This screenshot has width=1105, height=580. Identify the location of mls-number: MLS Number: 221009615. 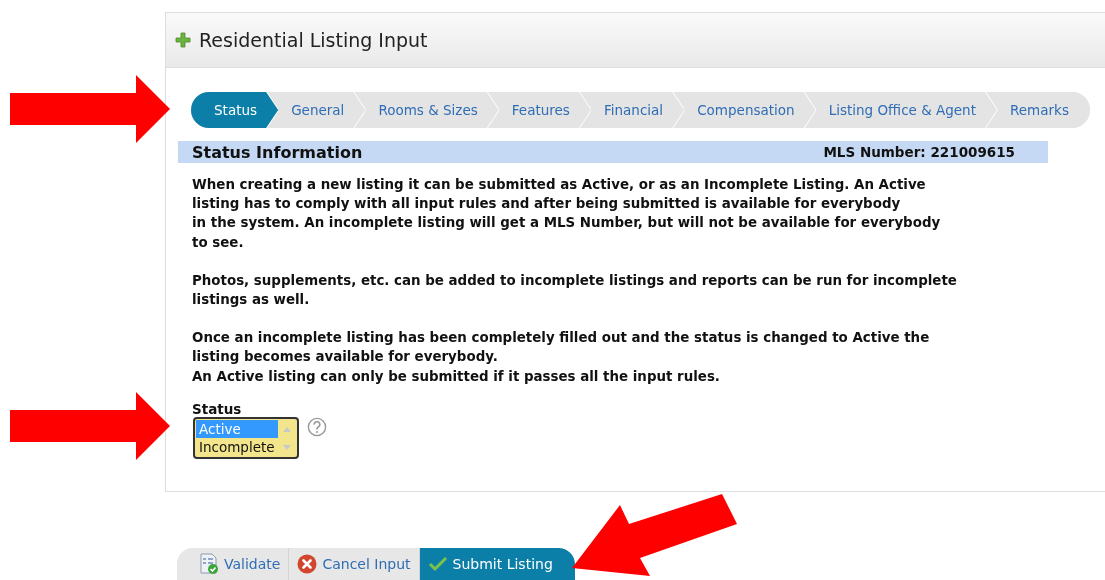
(919, 152).